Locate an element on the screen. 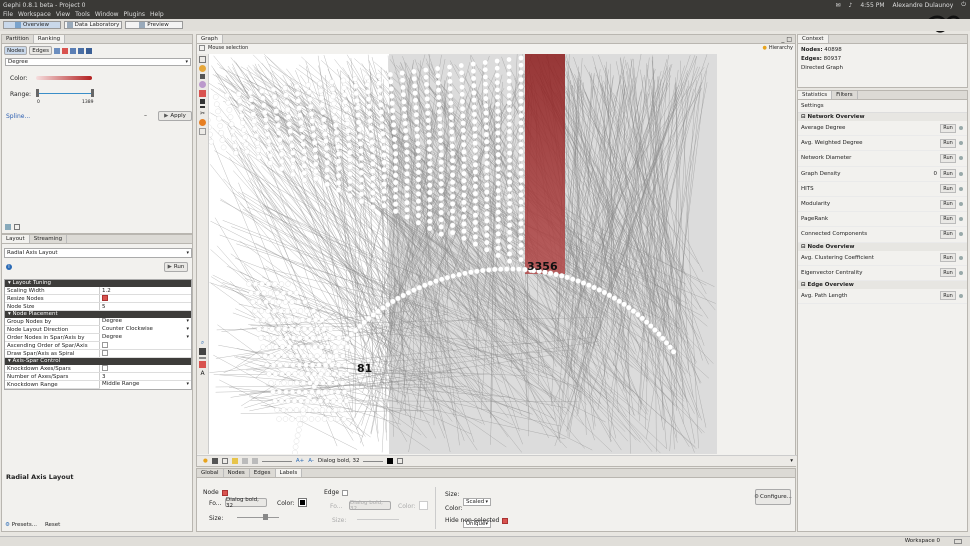 This screenshot has height=546, width=970. node-size-field: 5 is located at coordinates (145, 306).